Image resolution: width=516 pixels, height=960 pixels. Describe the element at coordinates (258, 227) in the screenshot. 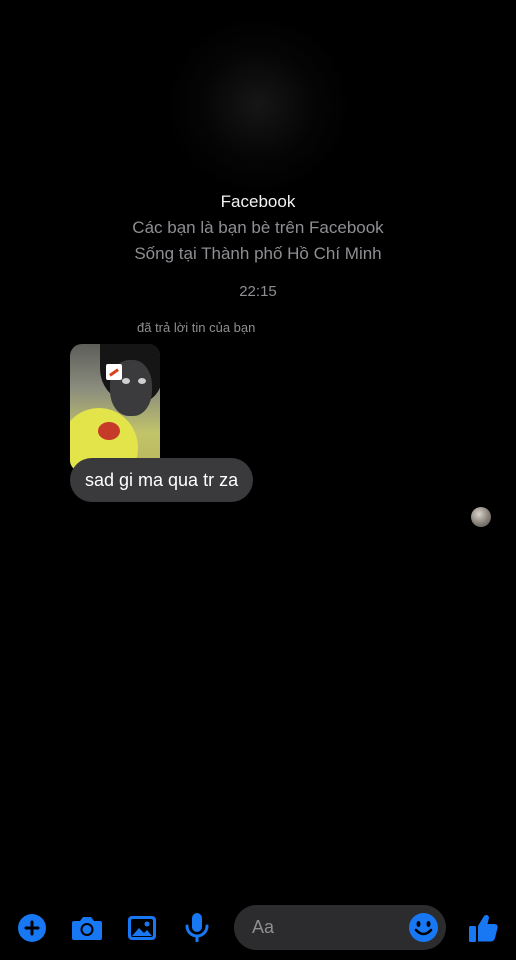

I see `profile-friend-status: Các bạn là bạn bè trên Facebook` at that location.